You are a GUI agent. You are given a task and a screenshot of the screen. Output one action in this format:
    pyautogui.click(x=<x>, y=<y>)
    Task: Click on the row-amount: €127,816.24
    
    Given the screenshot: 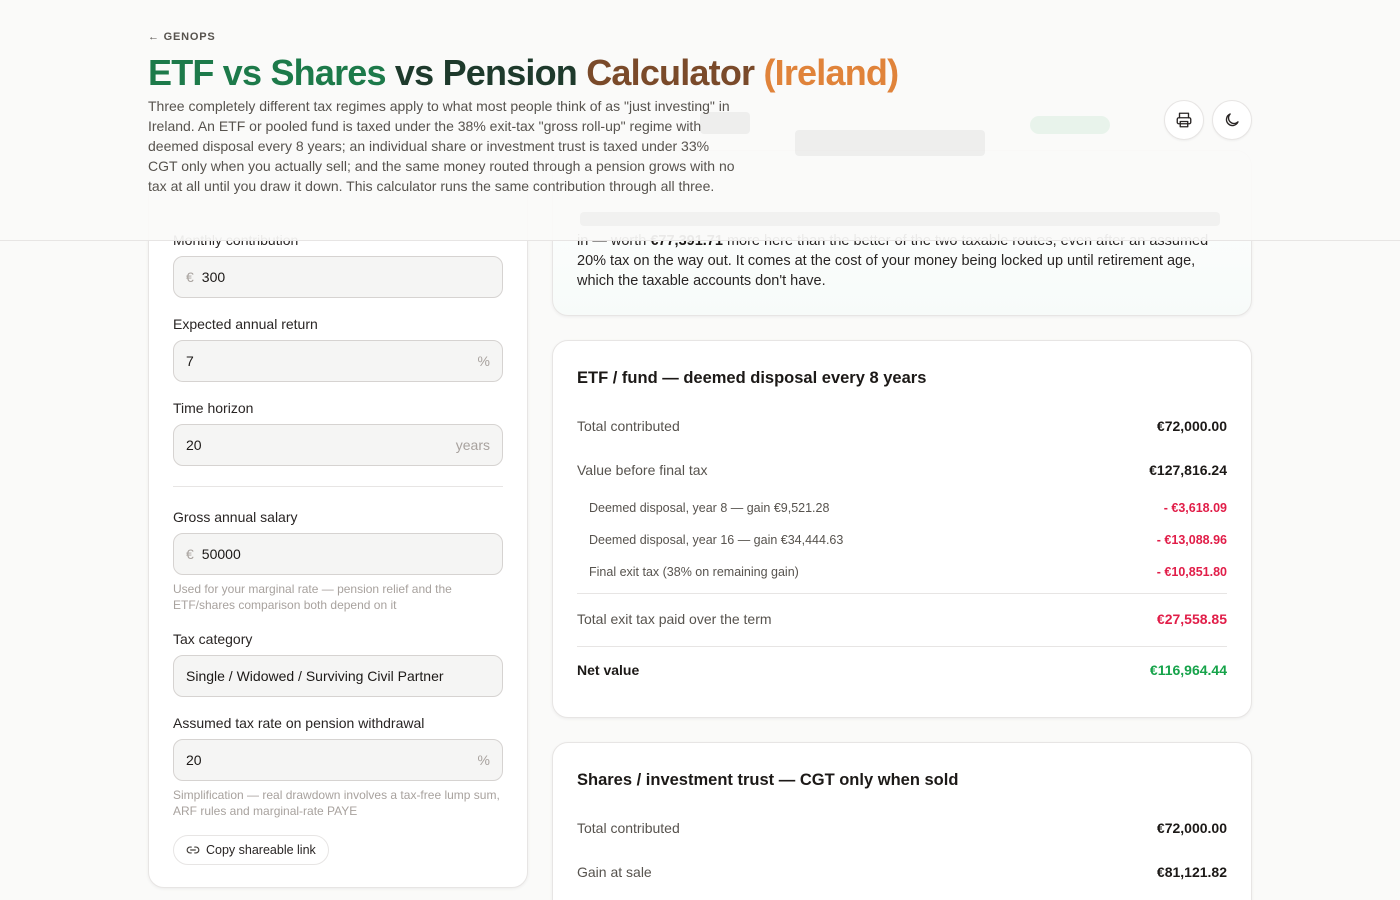 What is the action you would take?
    pyautogui.click(x=1188, y=470)
    